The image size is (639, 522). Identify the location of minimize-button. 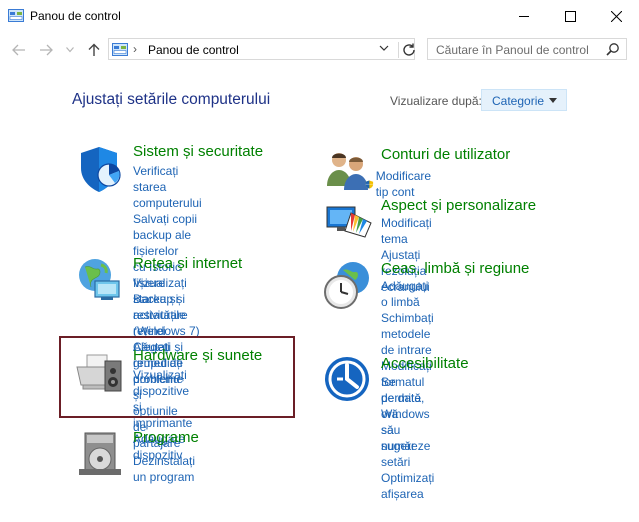
(524, 16).